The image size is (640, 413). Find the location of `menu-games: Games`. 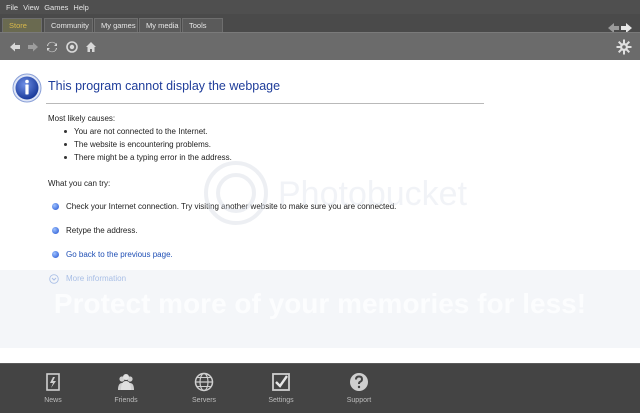

menu-games: Games is located at coordinates (56, 7).